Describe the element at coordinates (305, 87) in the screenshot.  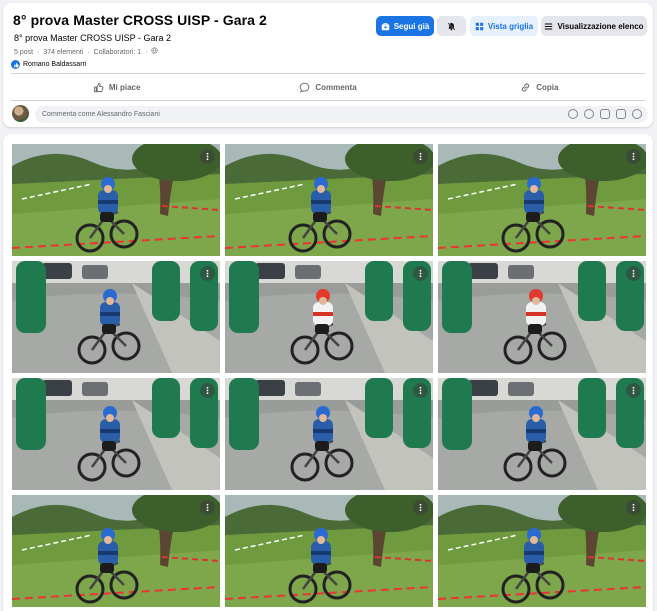
I see `comment-icon` at that location.